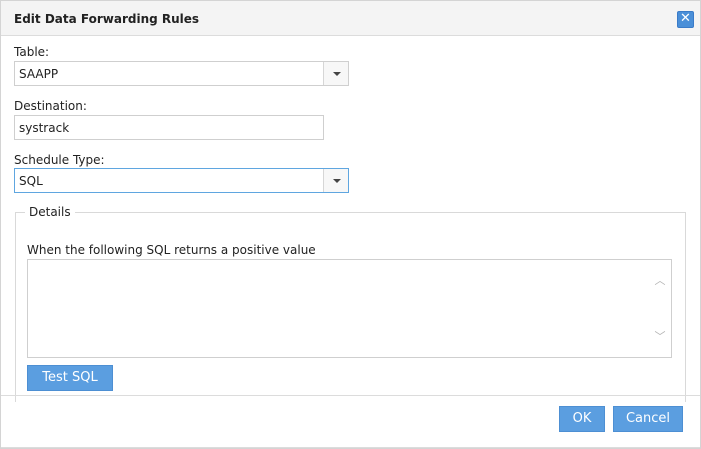  What do you see at coordinates (582, 419) in the screenshot?
I see `ok-button: OK` at bounding box center [582, 419].